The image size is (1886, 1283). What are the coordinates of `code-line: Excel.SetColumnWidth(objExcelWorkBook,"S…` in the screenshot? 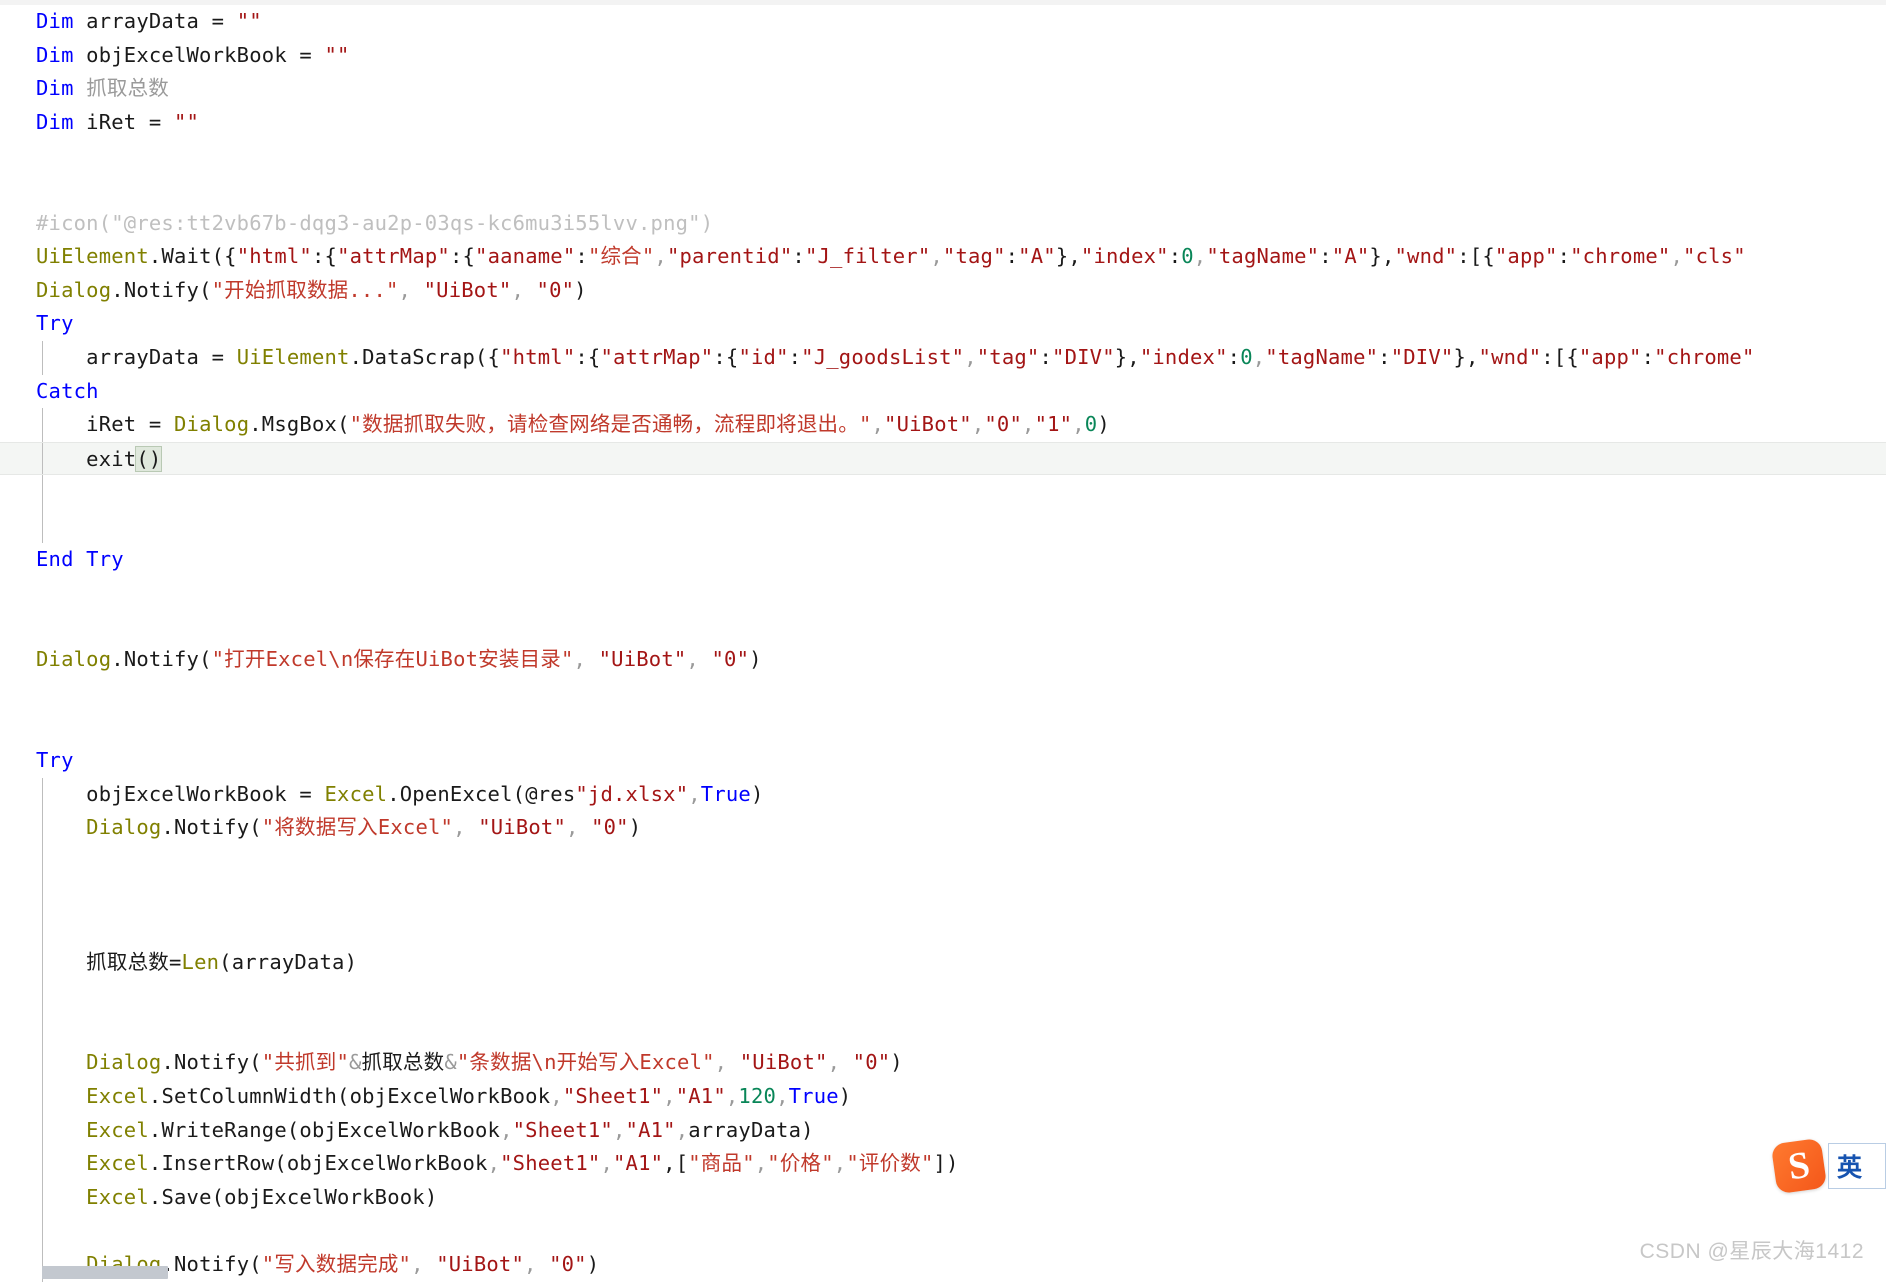 It's located at (943, 1097).